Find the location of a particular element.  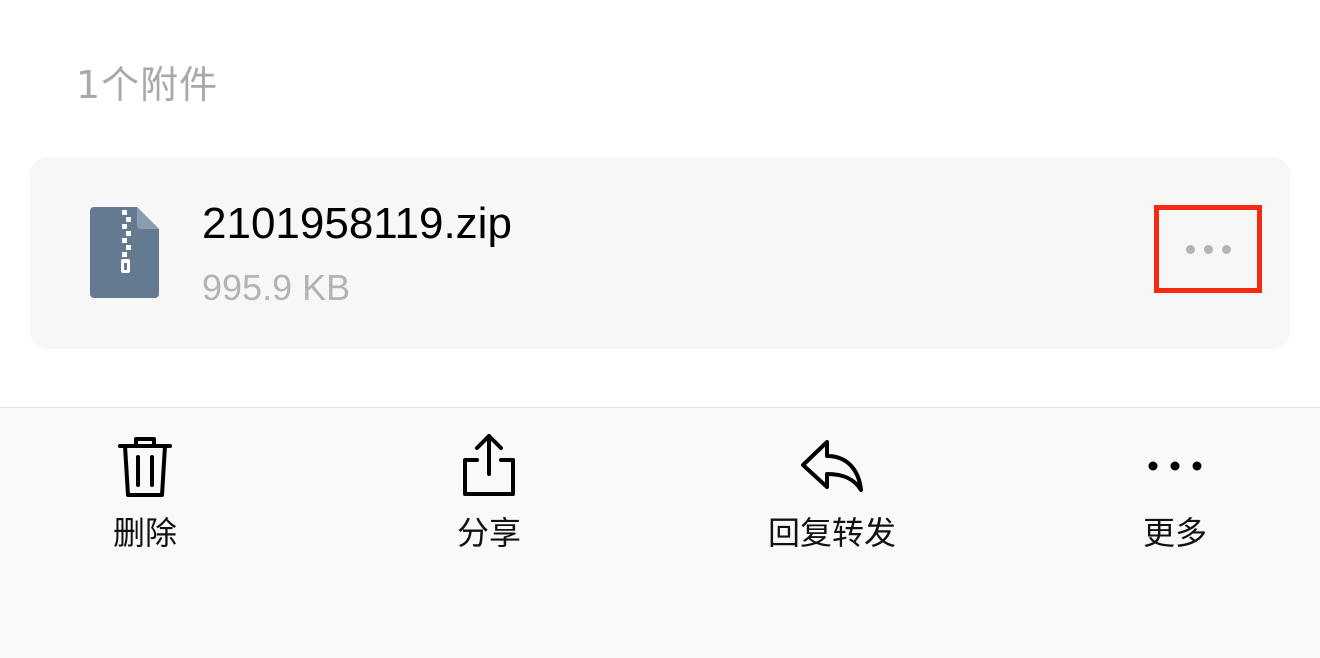

delete-button: 删除 is located at coordinates (145, 488).